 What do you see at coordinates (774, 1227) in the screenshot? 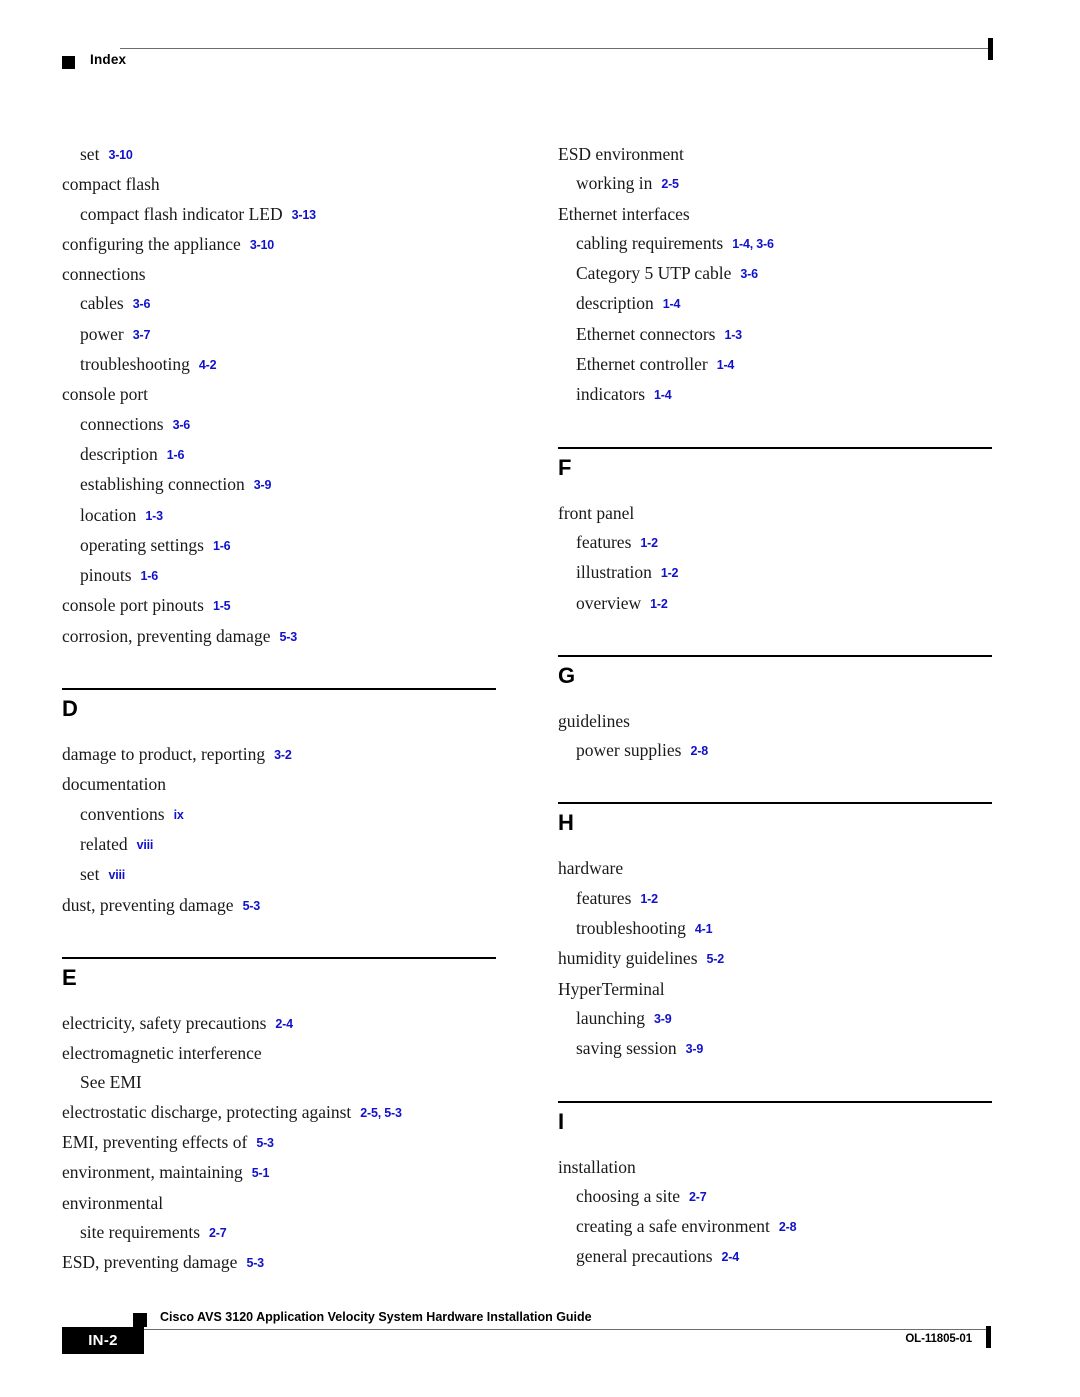
I see `index-entry: creating a safe environment 2-8` at bounding box center [774, 1227].